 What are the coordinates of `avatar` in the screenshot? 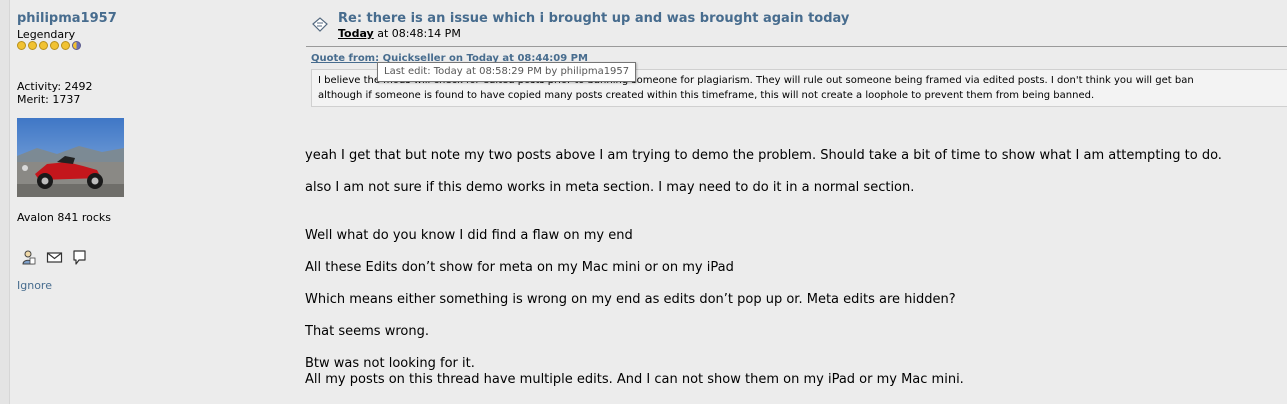 It's located at (70, 157).